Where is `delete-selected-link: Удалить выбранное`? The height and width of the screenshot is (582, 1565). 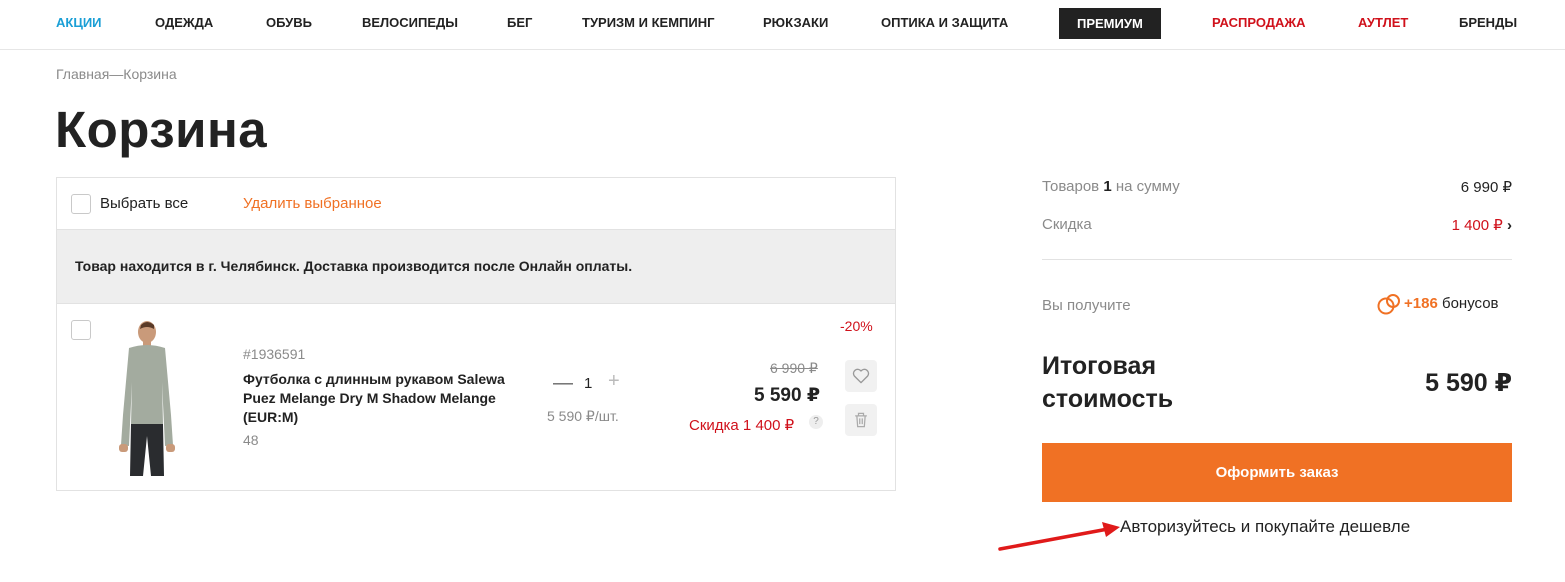 delete-selected-link: Удалить выбранное is located at coordinates (312, 203).